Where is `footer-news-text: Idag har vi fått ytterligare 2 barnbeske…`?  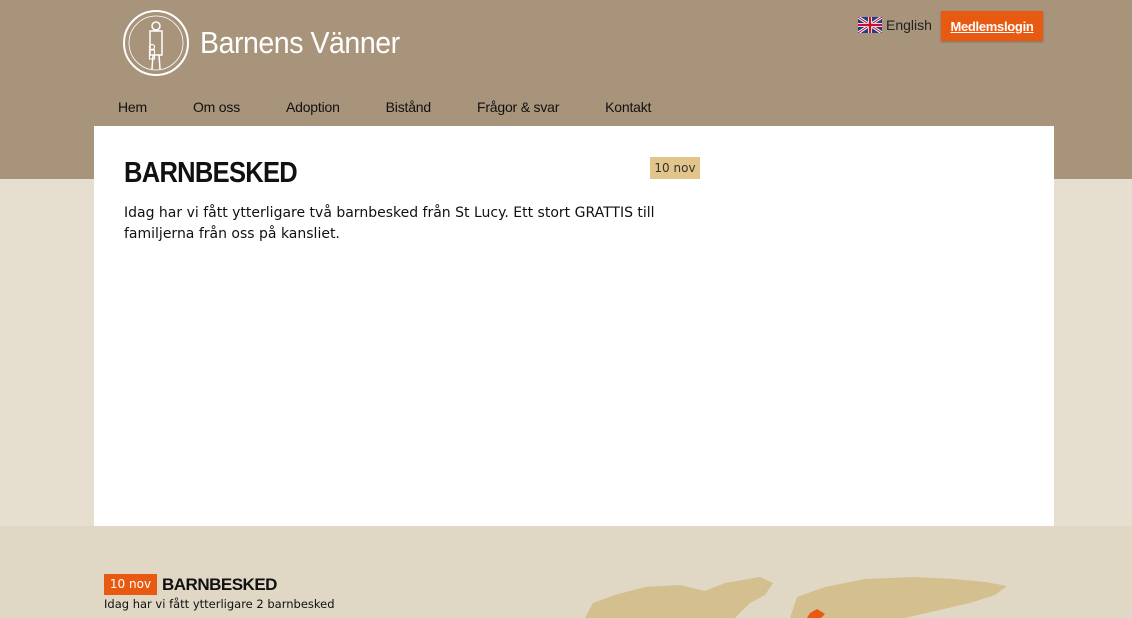
footer-news-text: Idag har vi fått ytterligare 2 barnbeske… is located at coordinates (219, 604).